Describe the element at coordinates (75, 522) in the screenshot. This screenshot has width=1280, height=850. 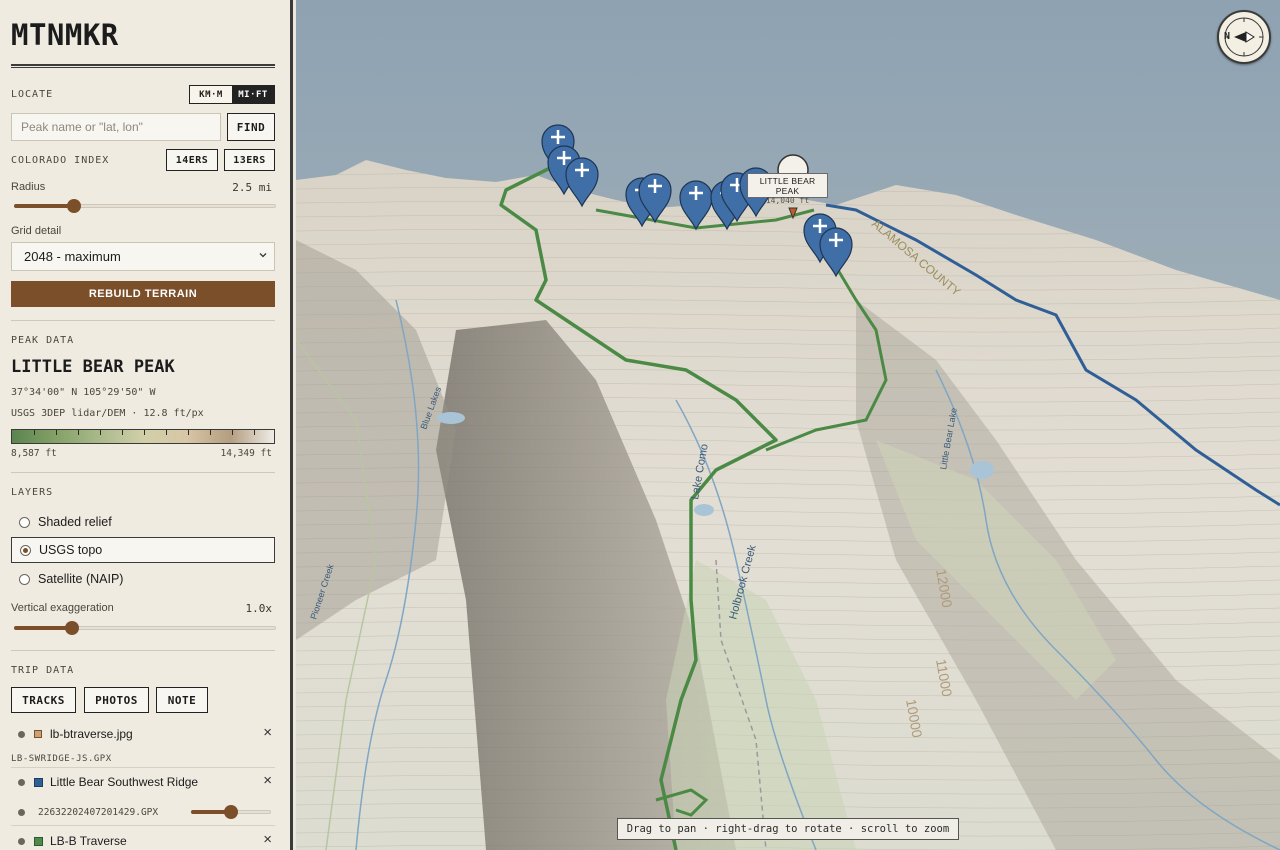
I see `layer-option-label: Shaded relief` at that location.